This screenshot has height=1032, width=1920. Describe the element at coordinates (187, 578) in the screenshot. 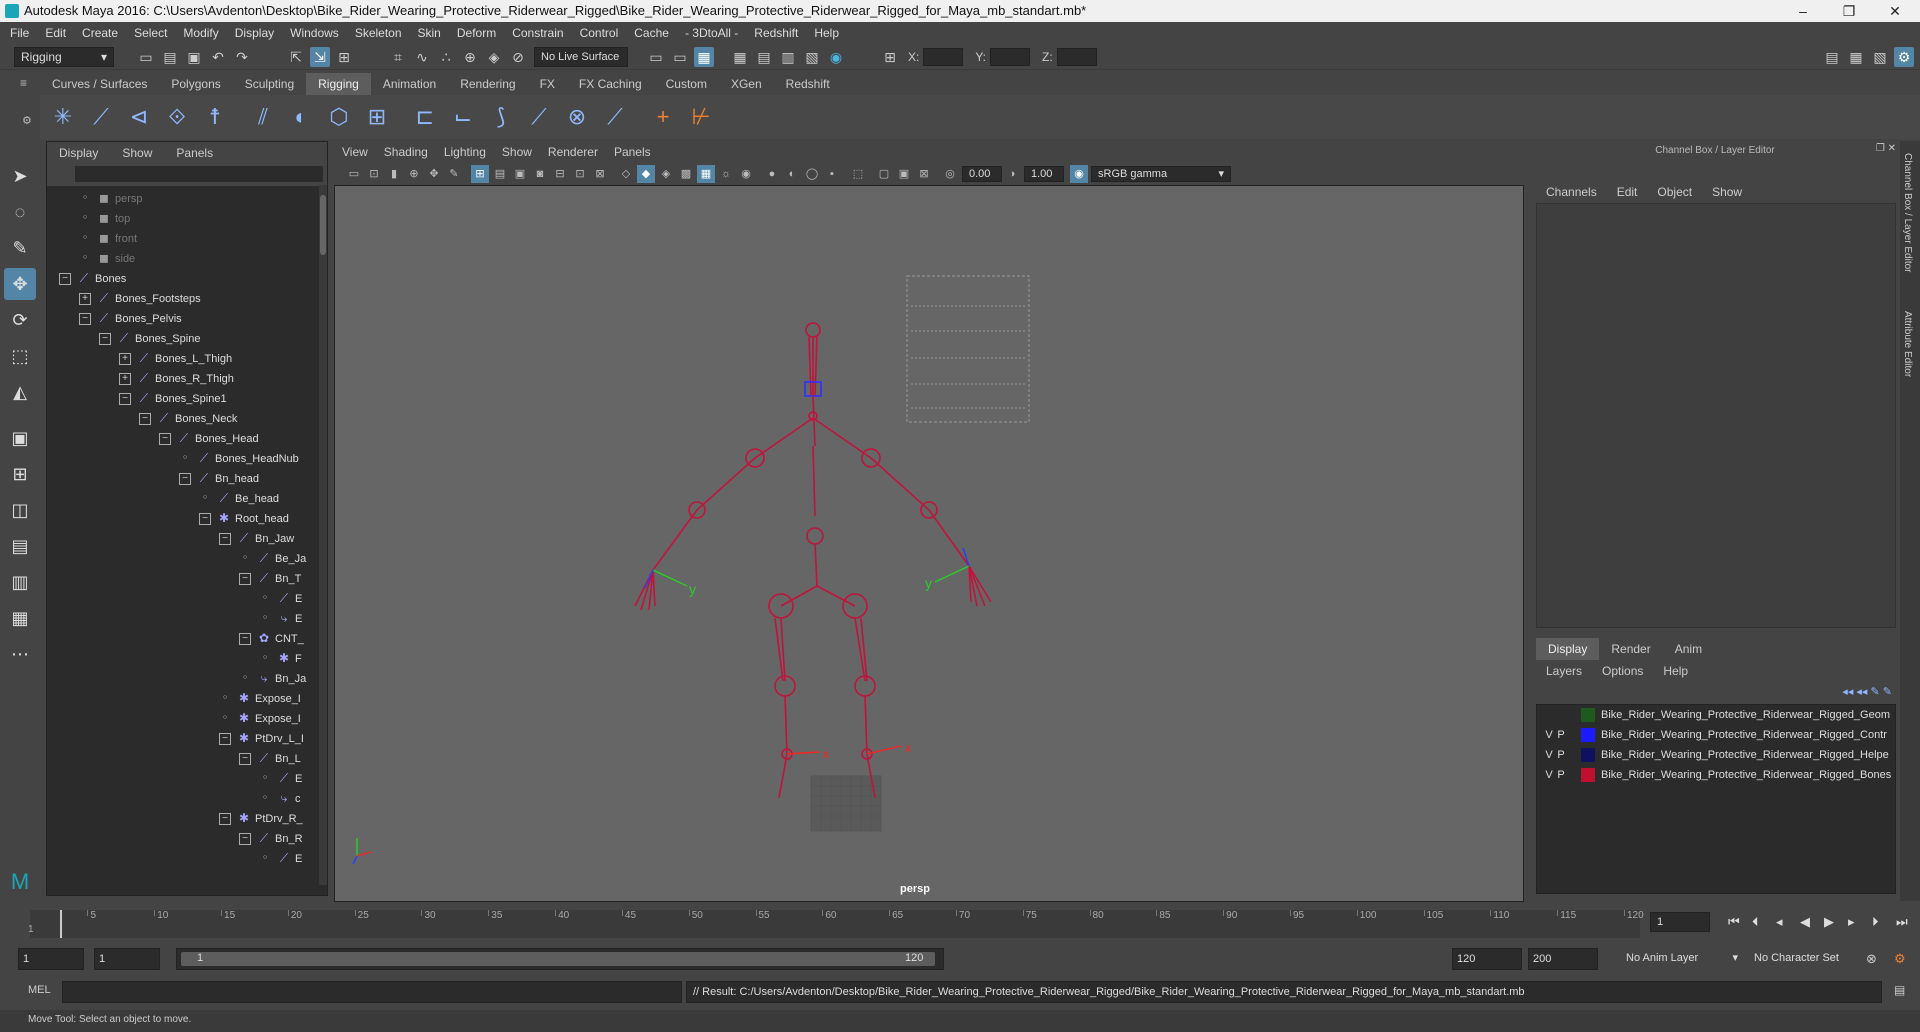

I see `outliner-item: − ⟋ Bn_T` at that location.